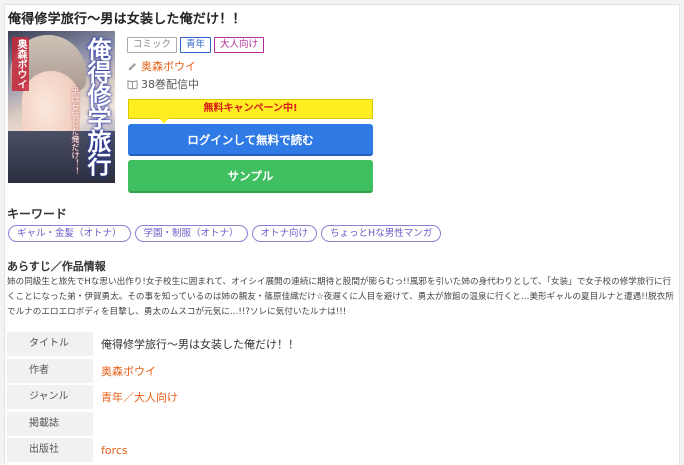  I want to click on meta-label: ジャンル, so click(50, 397).